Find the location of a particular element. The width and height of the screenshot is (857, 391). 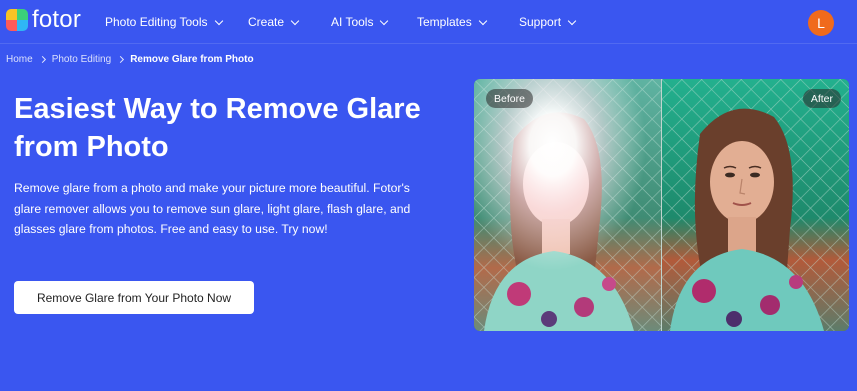

nav-label: AI Tools is located at coordinates (352, 22).